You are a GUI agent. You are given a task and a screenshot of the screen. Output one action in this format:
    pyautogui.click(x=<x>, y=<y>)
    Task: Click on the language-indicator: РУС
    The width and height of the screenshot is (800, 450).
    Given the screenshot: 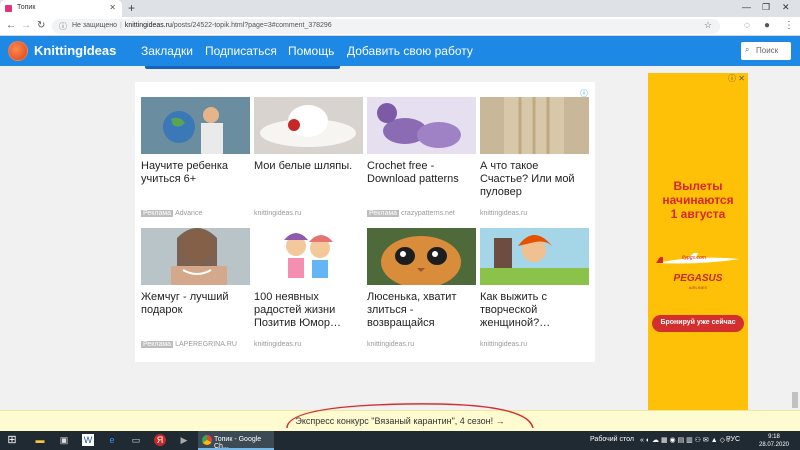 What is the action you would take?
    pyautogui.click(x=733, y=439)
    